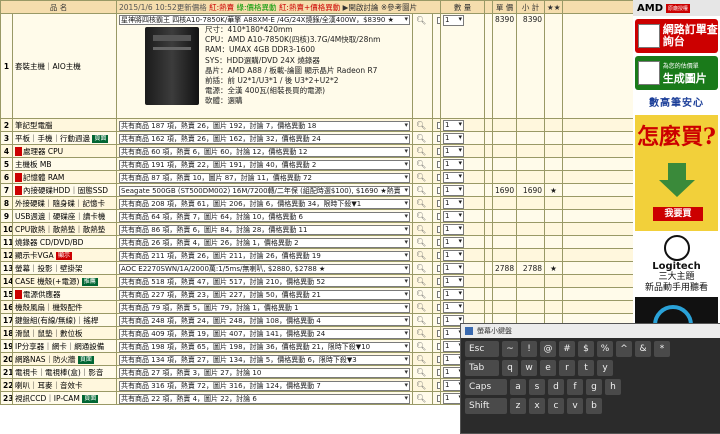 Image resolution: width=720 pixels, height=434 pixels. What do you see at coordinates (537, 406) in the screenshot?
I see `key-char: x` at bounding box center [537, 406].